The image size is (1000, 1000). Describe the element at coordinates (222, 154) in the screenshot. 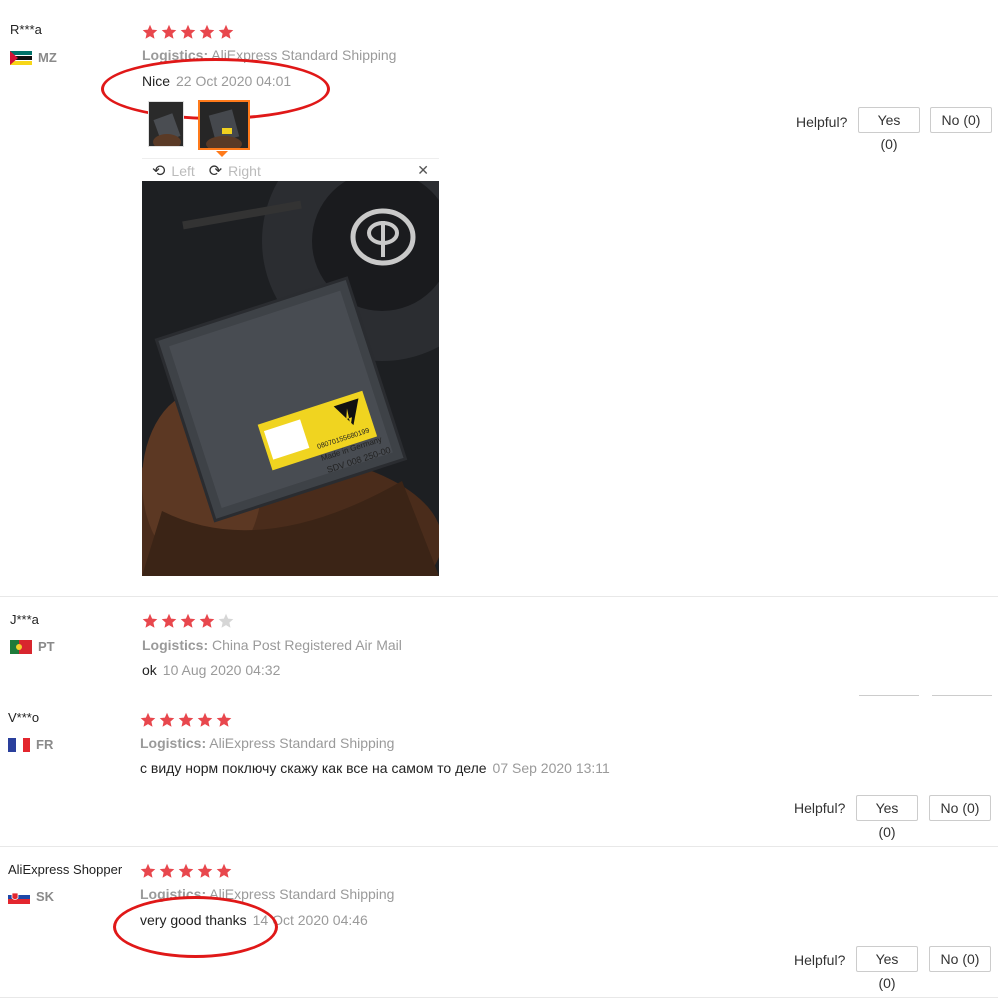

I see `thumbnail-pointer` at that location.